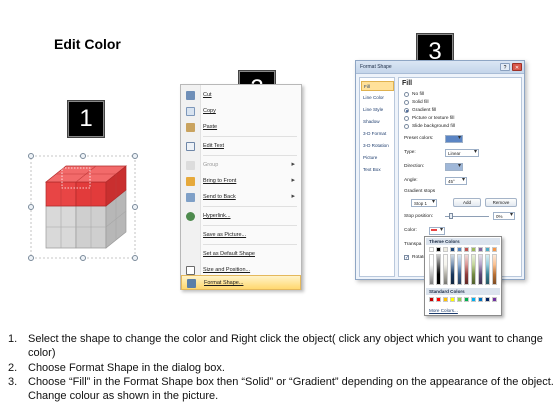 The height and width of the screenshot is (420, 560). What do you see at coordinates (190, 111) in the screenshot?
I see `copy-icon` at bounding box center [190, 111].